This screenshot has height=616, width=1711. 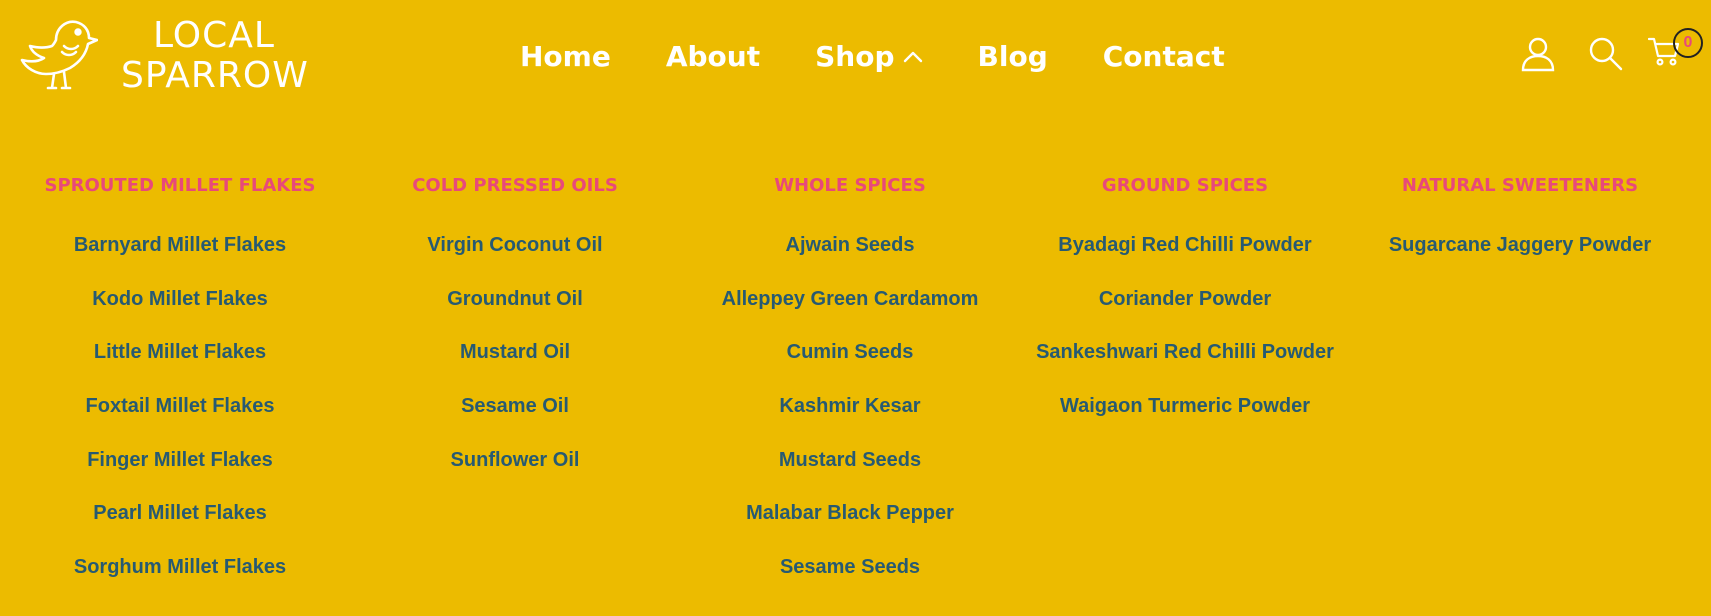 I want to click on menu-column-list: Sugarcane Jaggery Powder, so click(x=1520, y=245).